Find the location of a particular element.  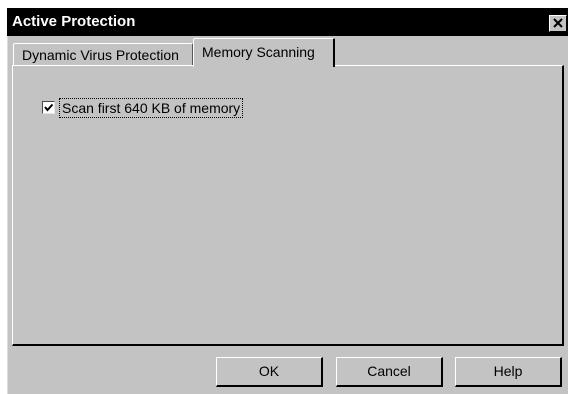

tab-label: Memory Scanning is located at coordinates (258, 52).